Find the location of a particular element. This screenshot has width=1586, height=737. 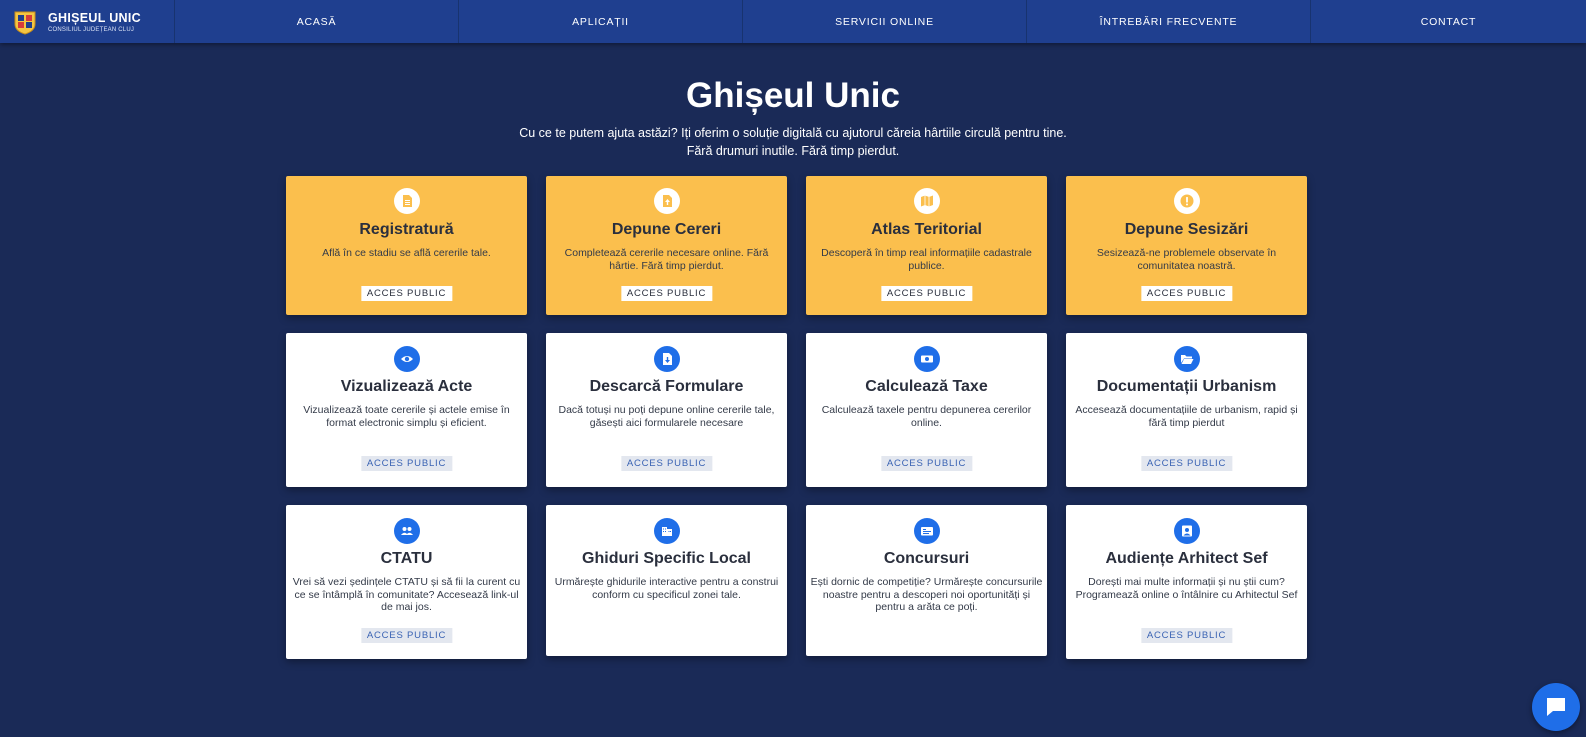

chat-button is located at coordinates (1556, 707).